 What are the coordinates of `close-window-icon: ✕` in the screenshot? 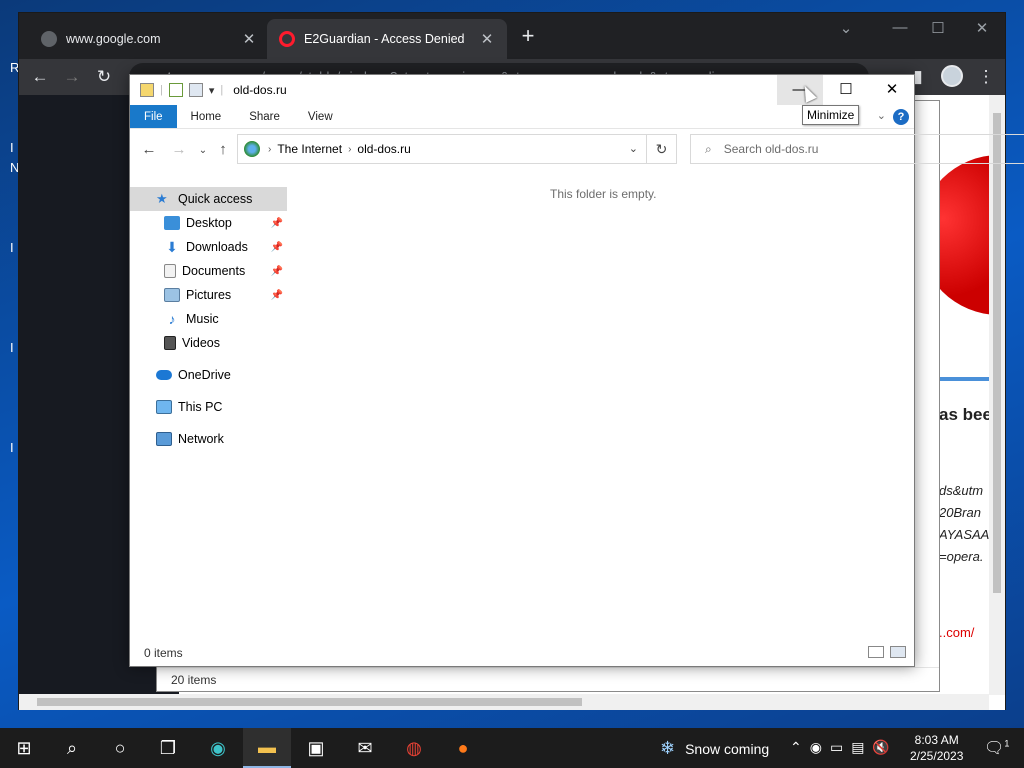 It's located at (982, 28).